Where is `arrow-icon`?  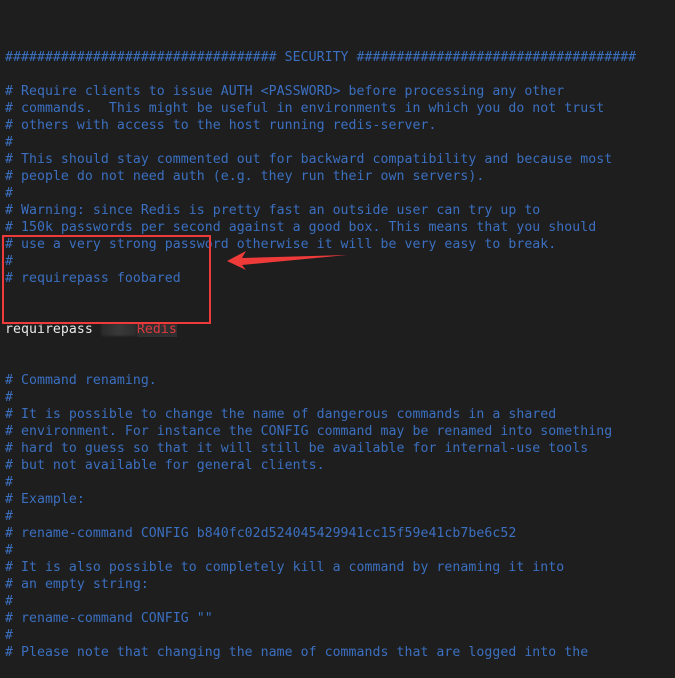
arrow-icon is located at coordinates (287, 260).